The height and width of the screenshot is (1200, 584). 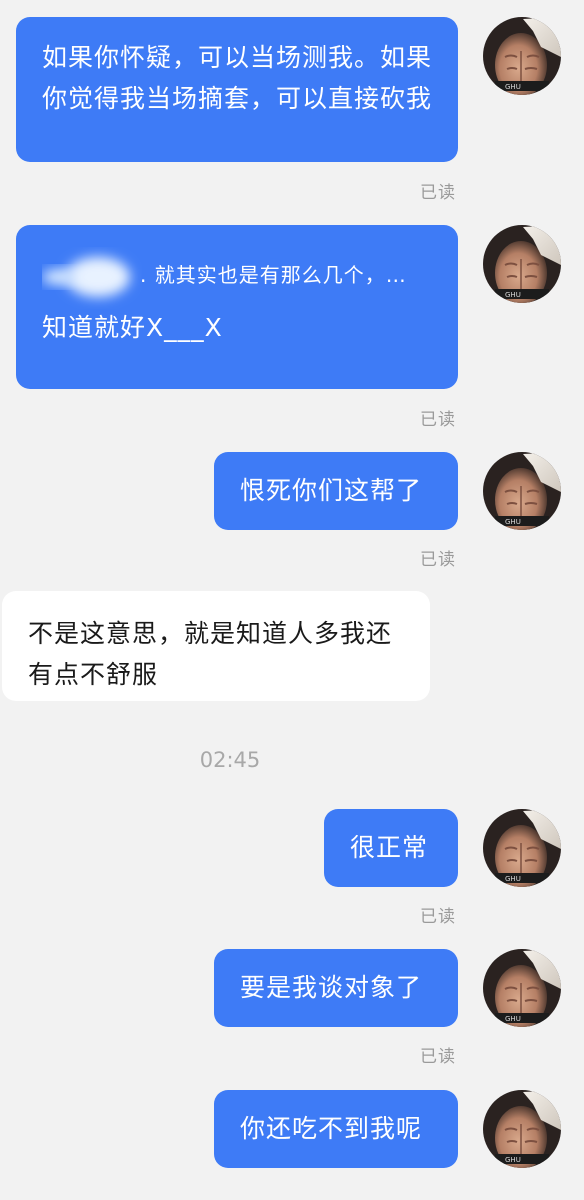 I want to click on message-bubble-outgoing: 要是我谈对象了, so click(x=336, y=988).